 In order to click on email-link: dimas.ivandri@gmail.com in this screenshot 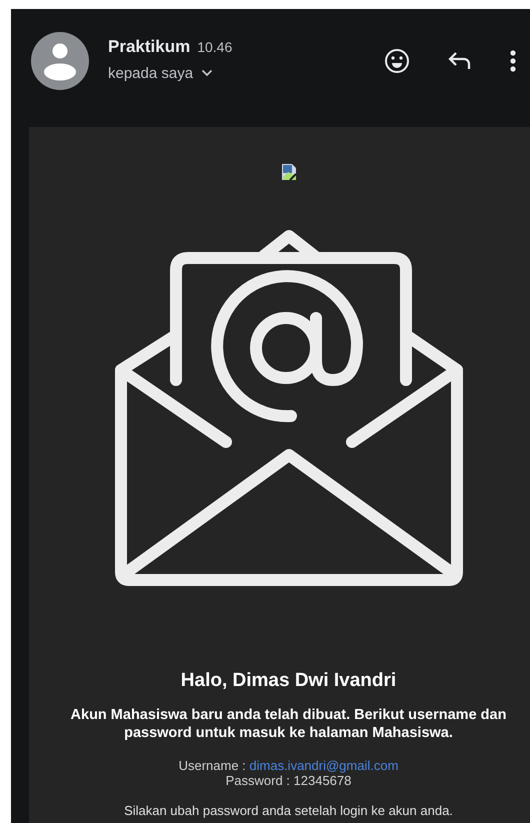, I will do `click(323, 765)`.